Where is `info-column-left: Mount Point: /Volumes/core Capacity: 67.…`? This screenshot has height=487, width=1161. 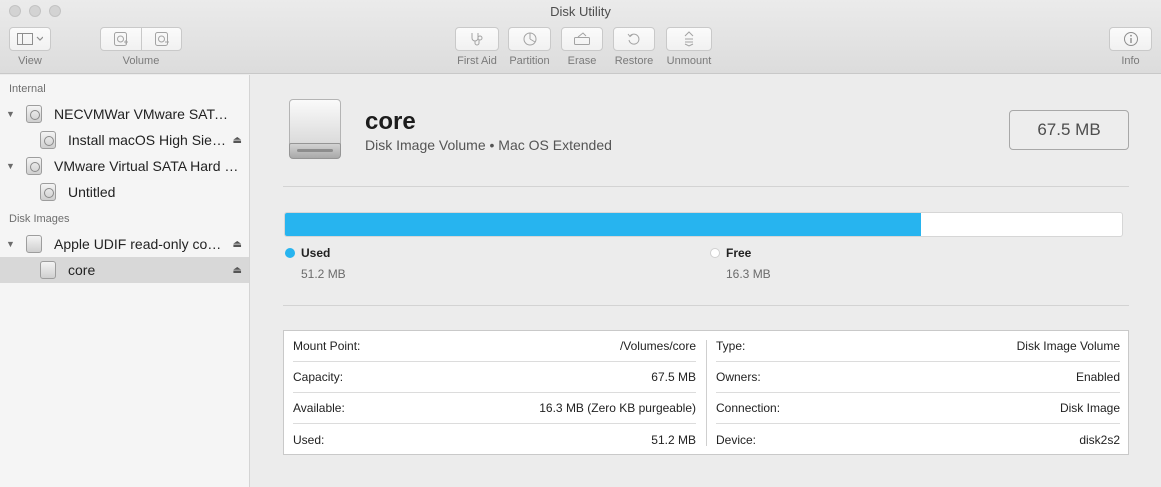 info-column-left: Mount Point: /Volumes/core Capacity: 67.… is located at coordinates (495, 392).